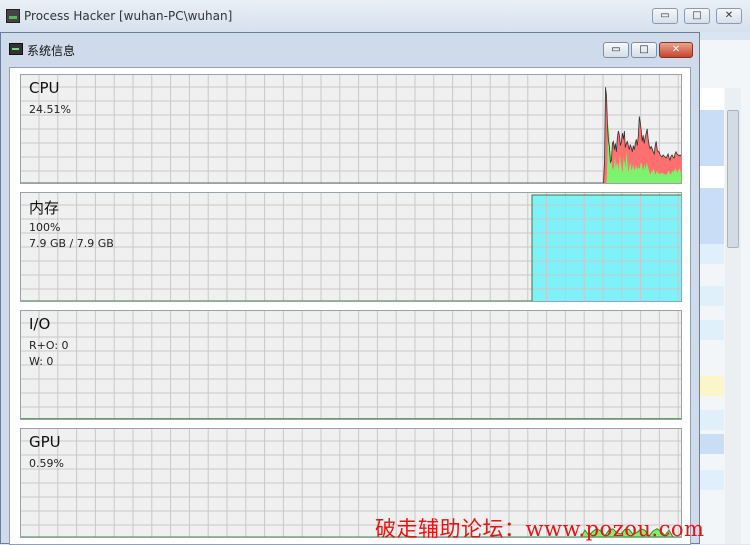 The image size is (750, 545). Describe the element at coordinates (71, 243) in the screenshot. I see `memory-detail: 7.9 GB / 7.9 GB` at that location.